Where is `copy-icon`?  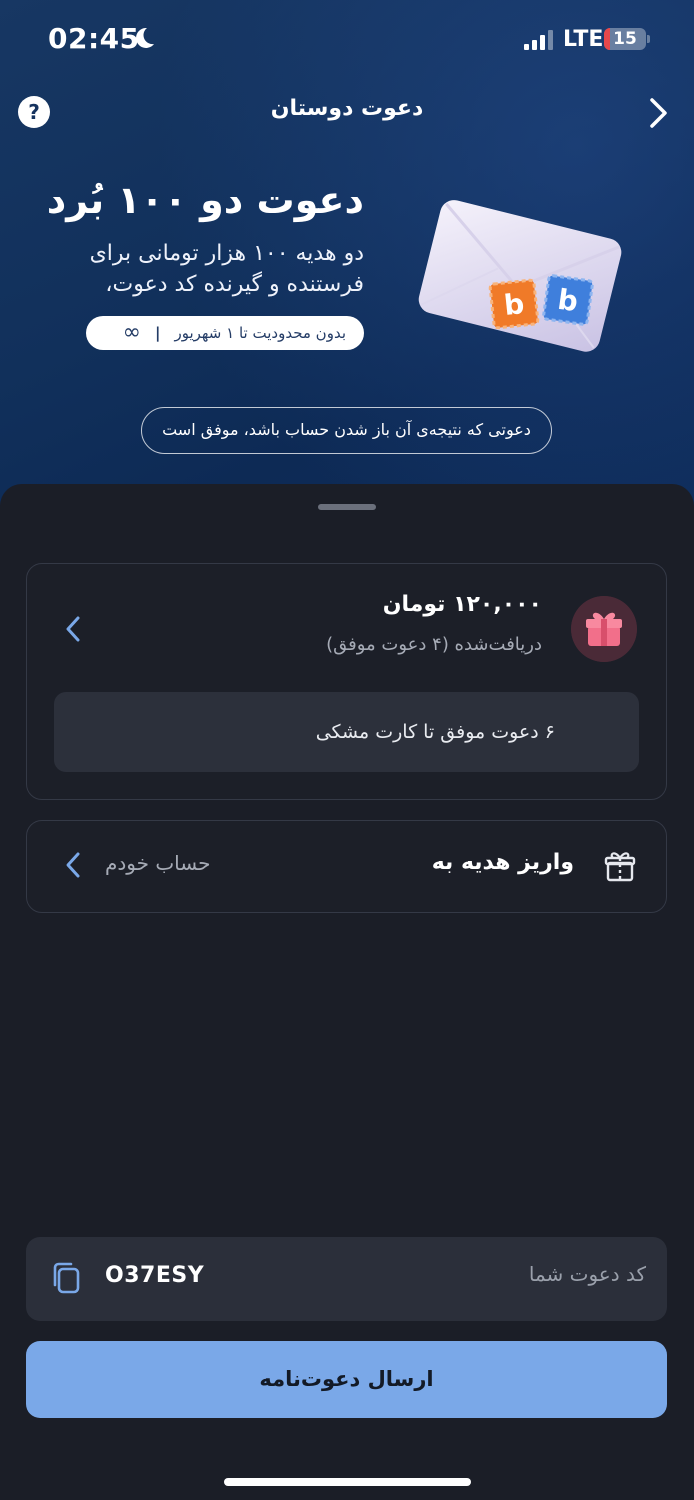 copy-icon is located at coordinates (66, 1278).